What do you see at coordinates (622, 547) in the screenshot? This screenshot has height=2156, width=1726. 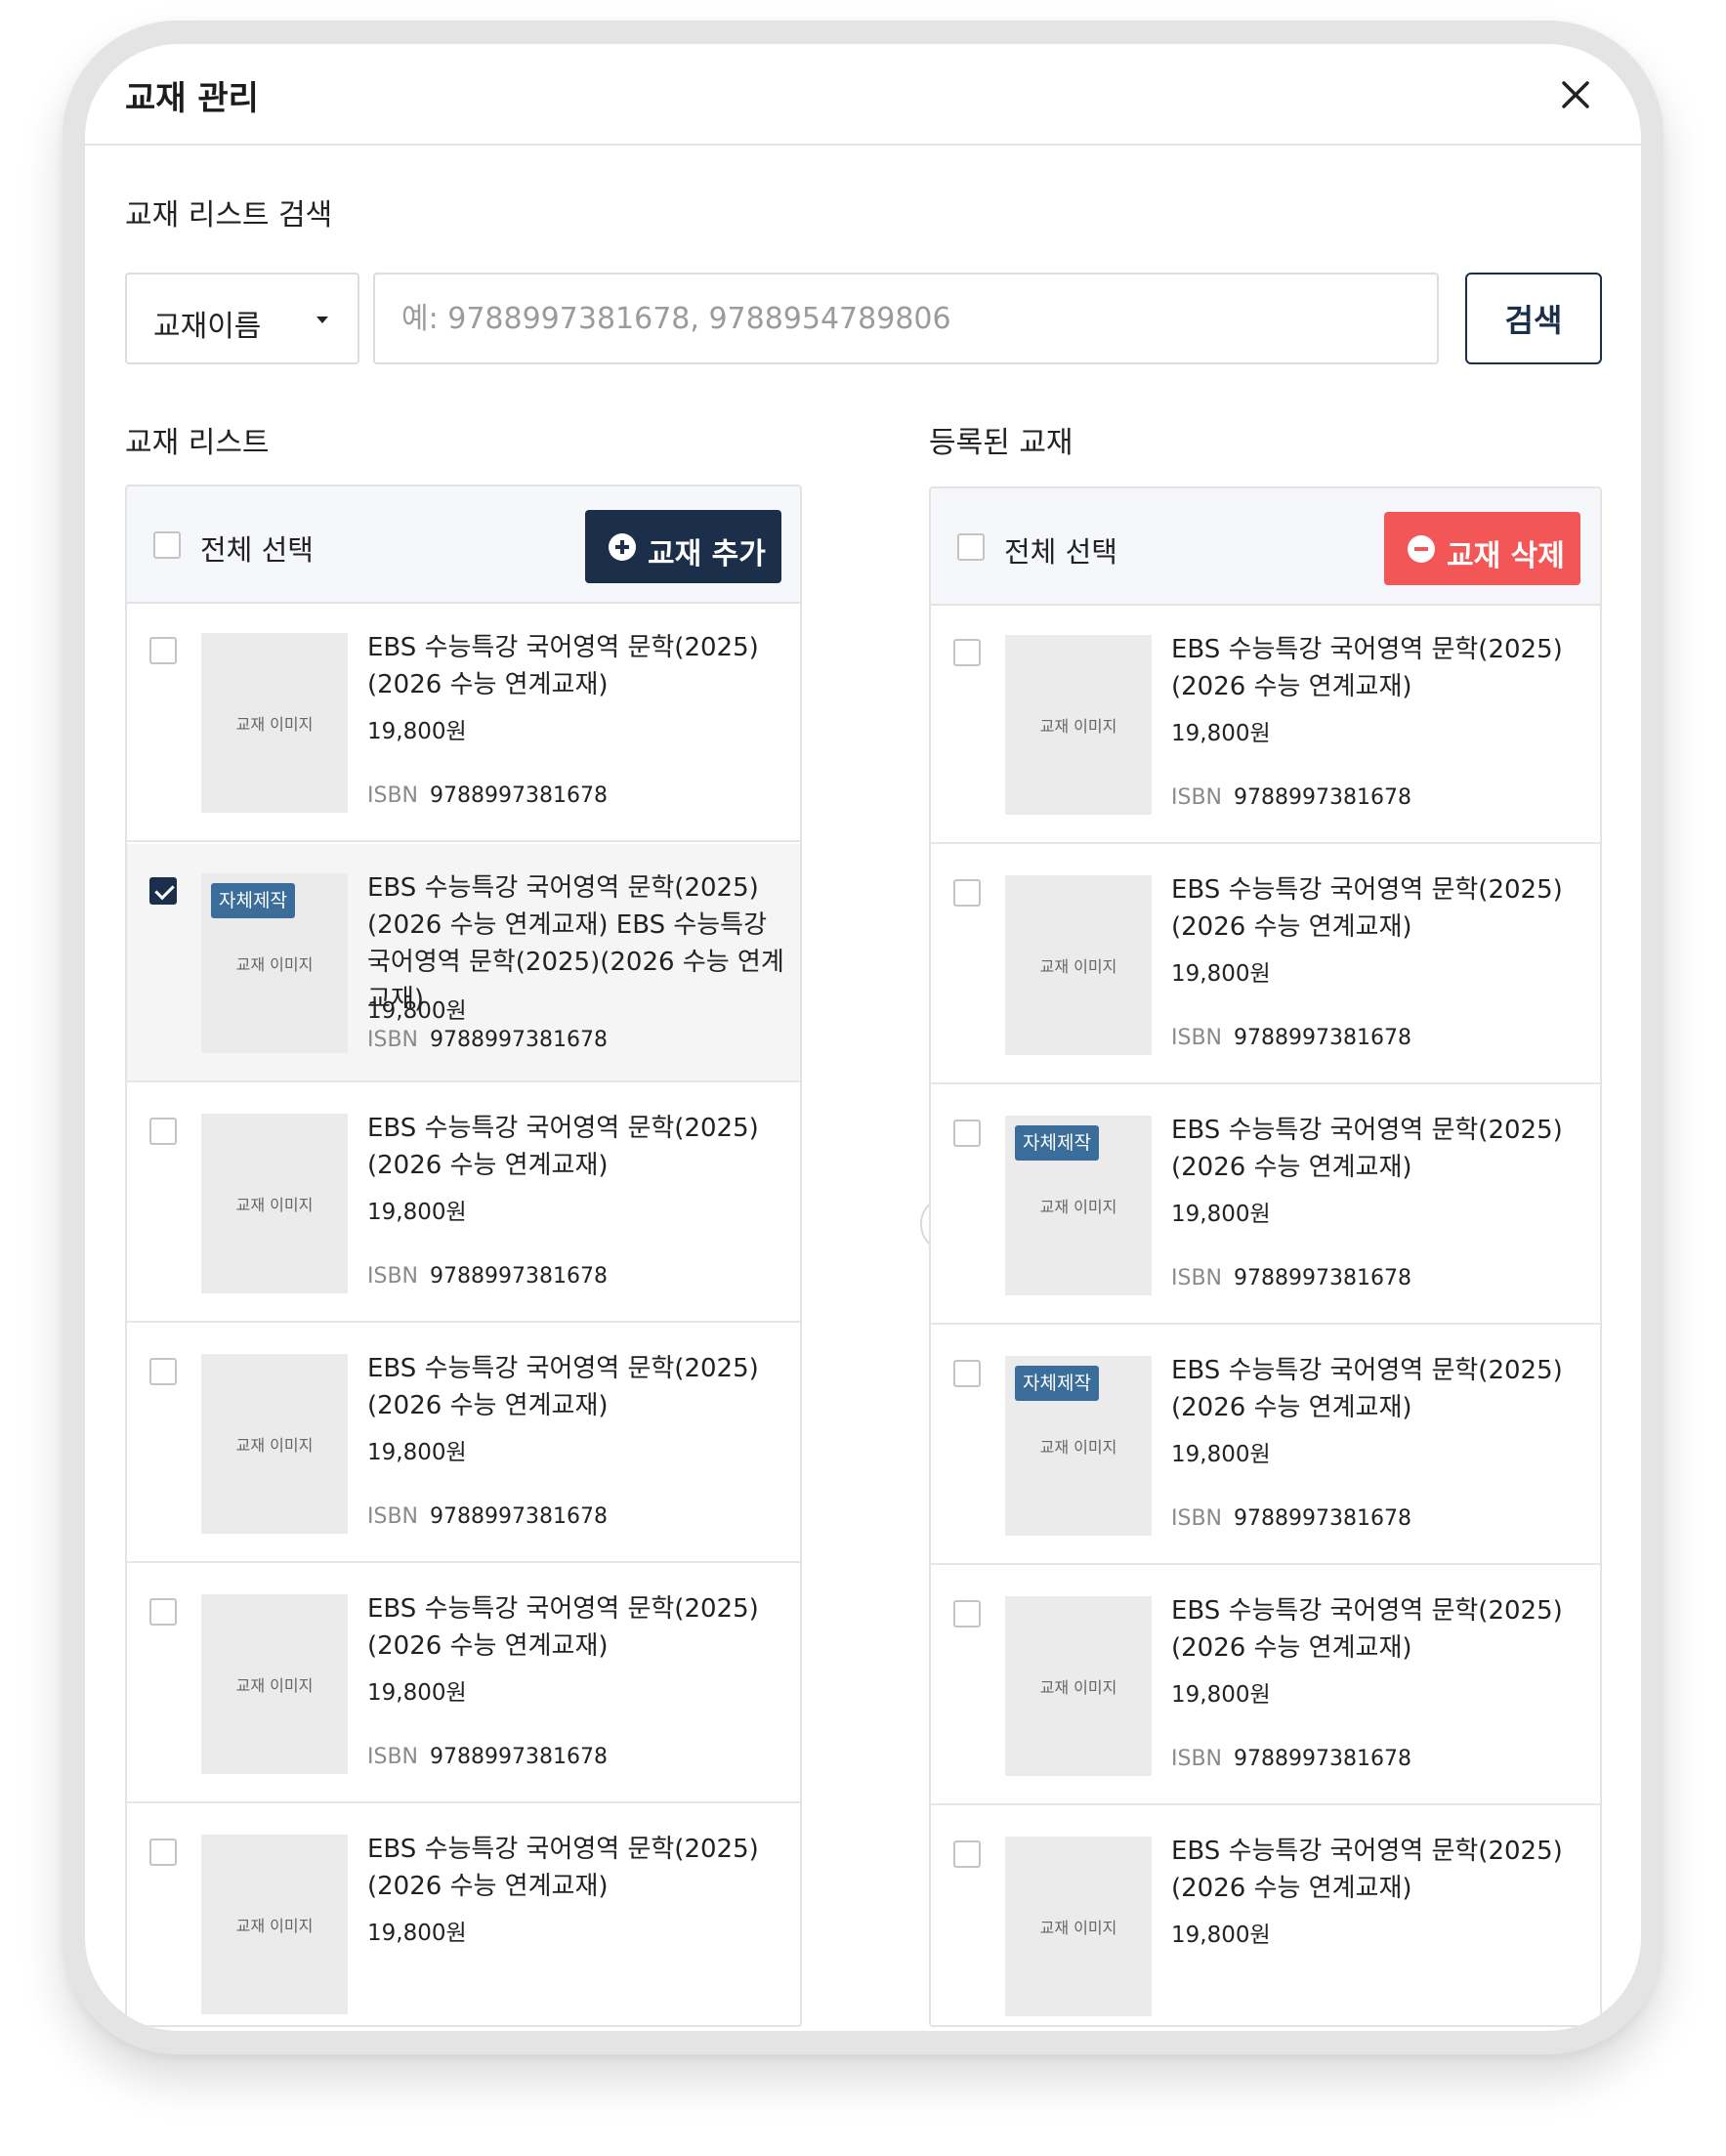 I see `plus-circle-icon` at bounding box center [622, 547].